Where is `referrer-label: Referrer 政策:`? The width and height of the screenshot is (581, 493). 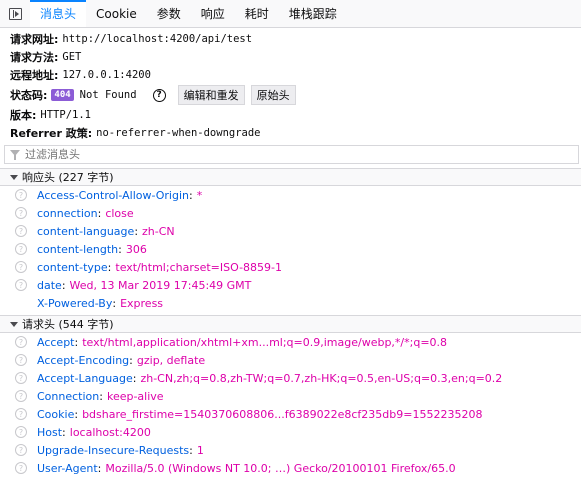 referrer-label: Referrer 政策: is located at coordinates (51, 133).